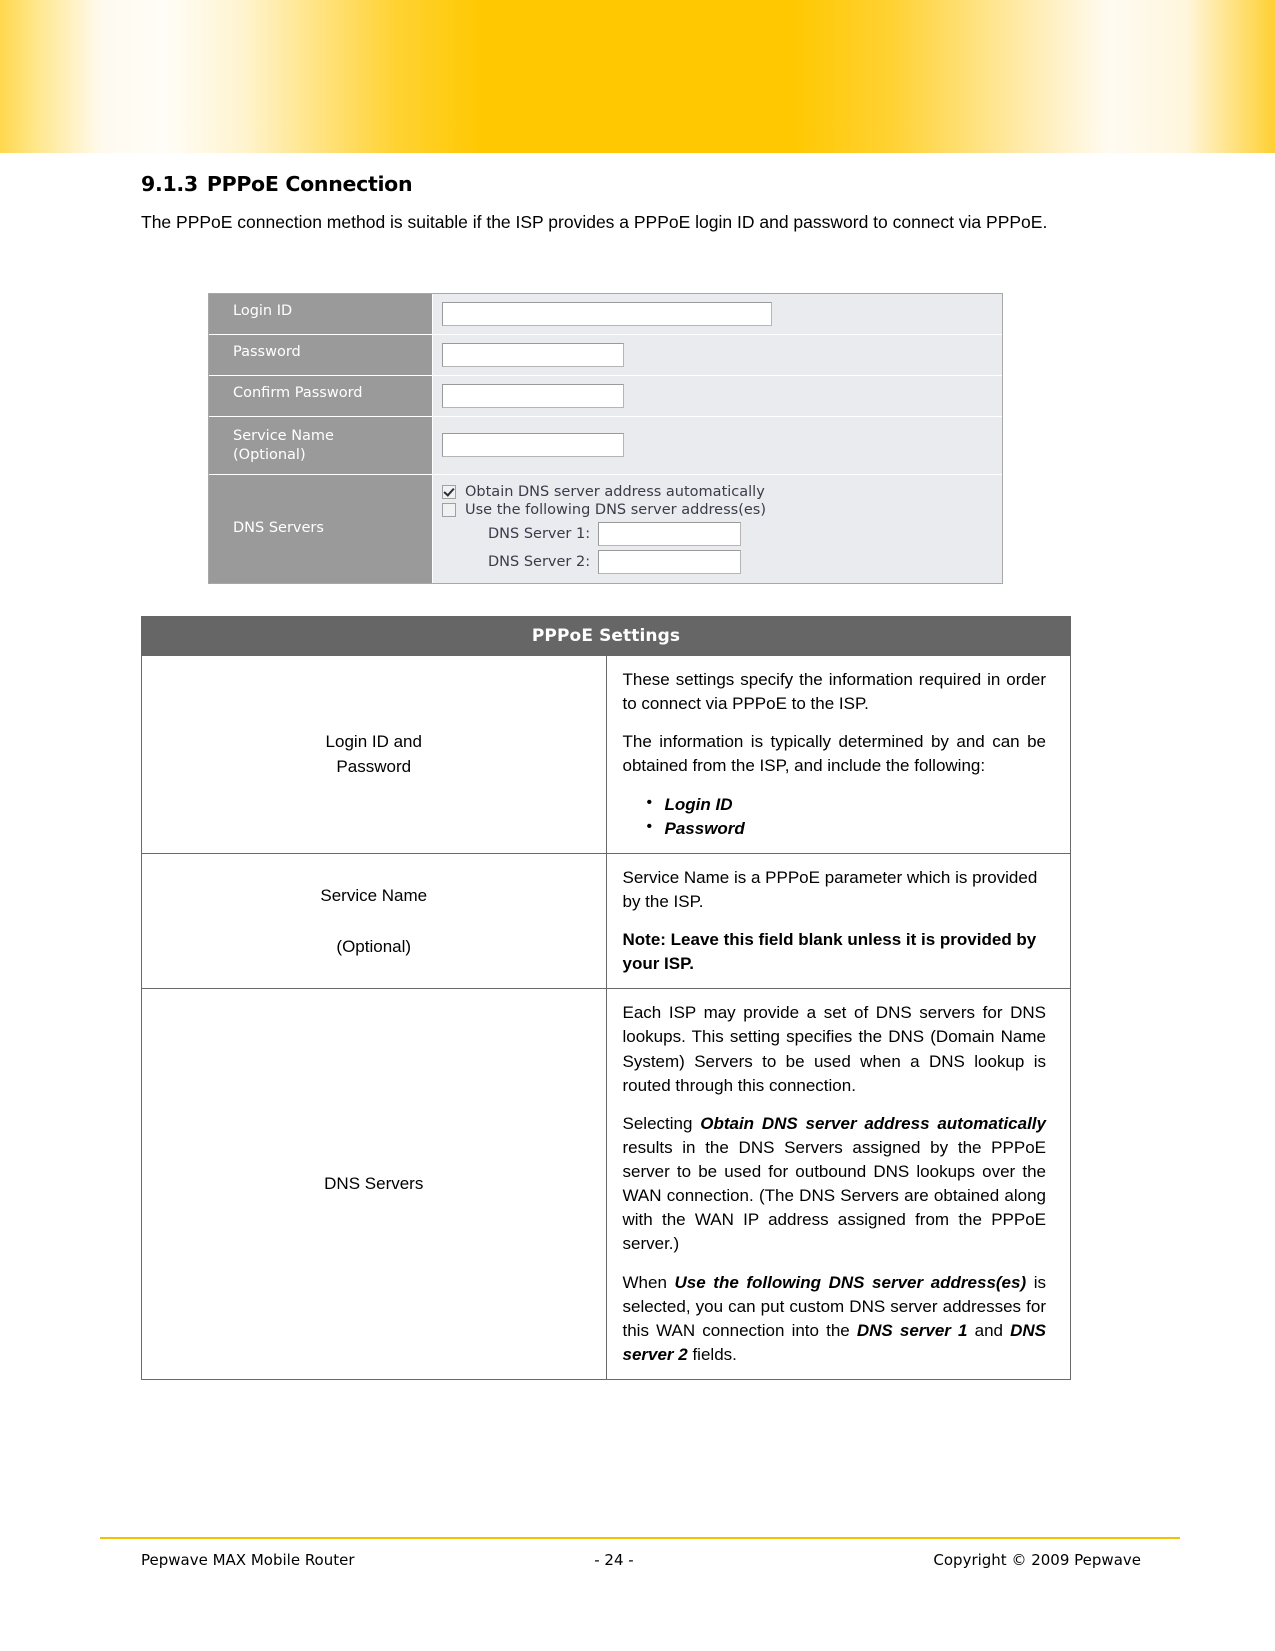  What do you see at coordinates (283, 436) in the screenshot?
I see `service-name-label-line1: Service Name` at bounding box center [283, 436].